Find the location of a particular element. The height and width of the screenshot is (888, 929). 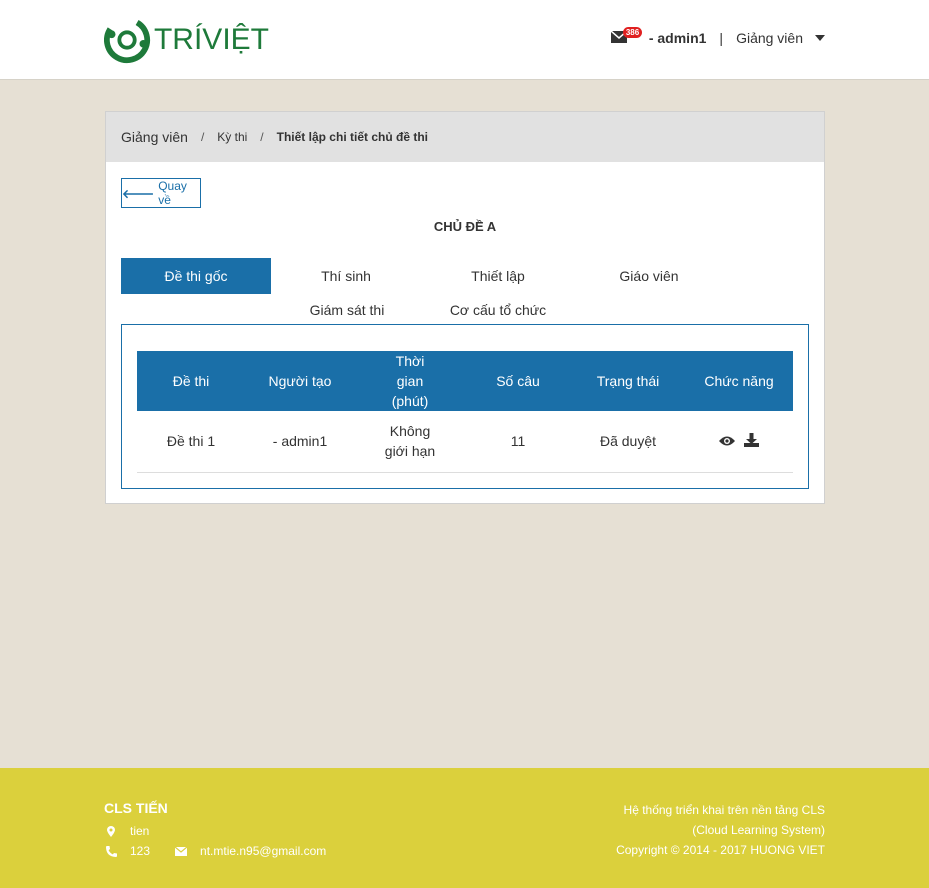

header-status: Trạng thái is located at coordinates (628, 381).